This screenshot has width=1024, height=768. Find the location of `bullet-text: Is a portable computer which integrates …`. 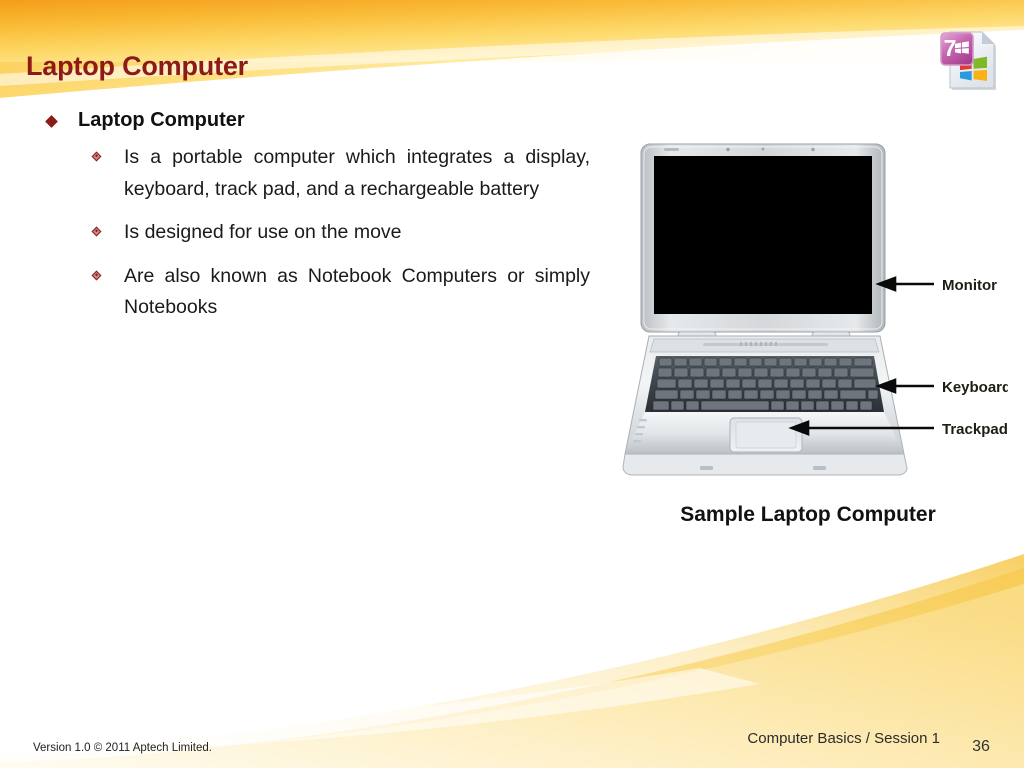

bullet-text: Is a portable computer which integrates … is located at coordinates (357, 173).